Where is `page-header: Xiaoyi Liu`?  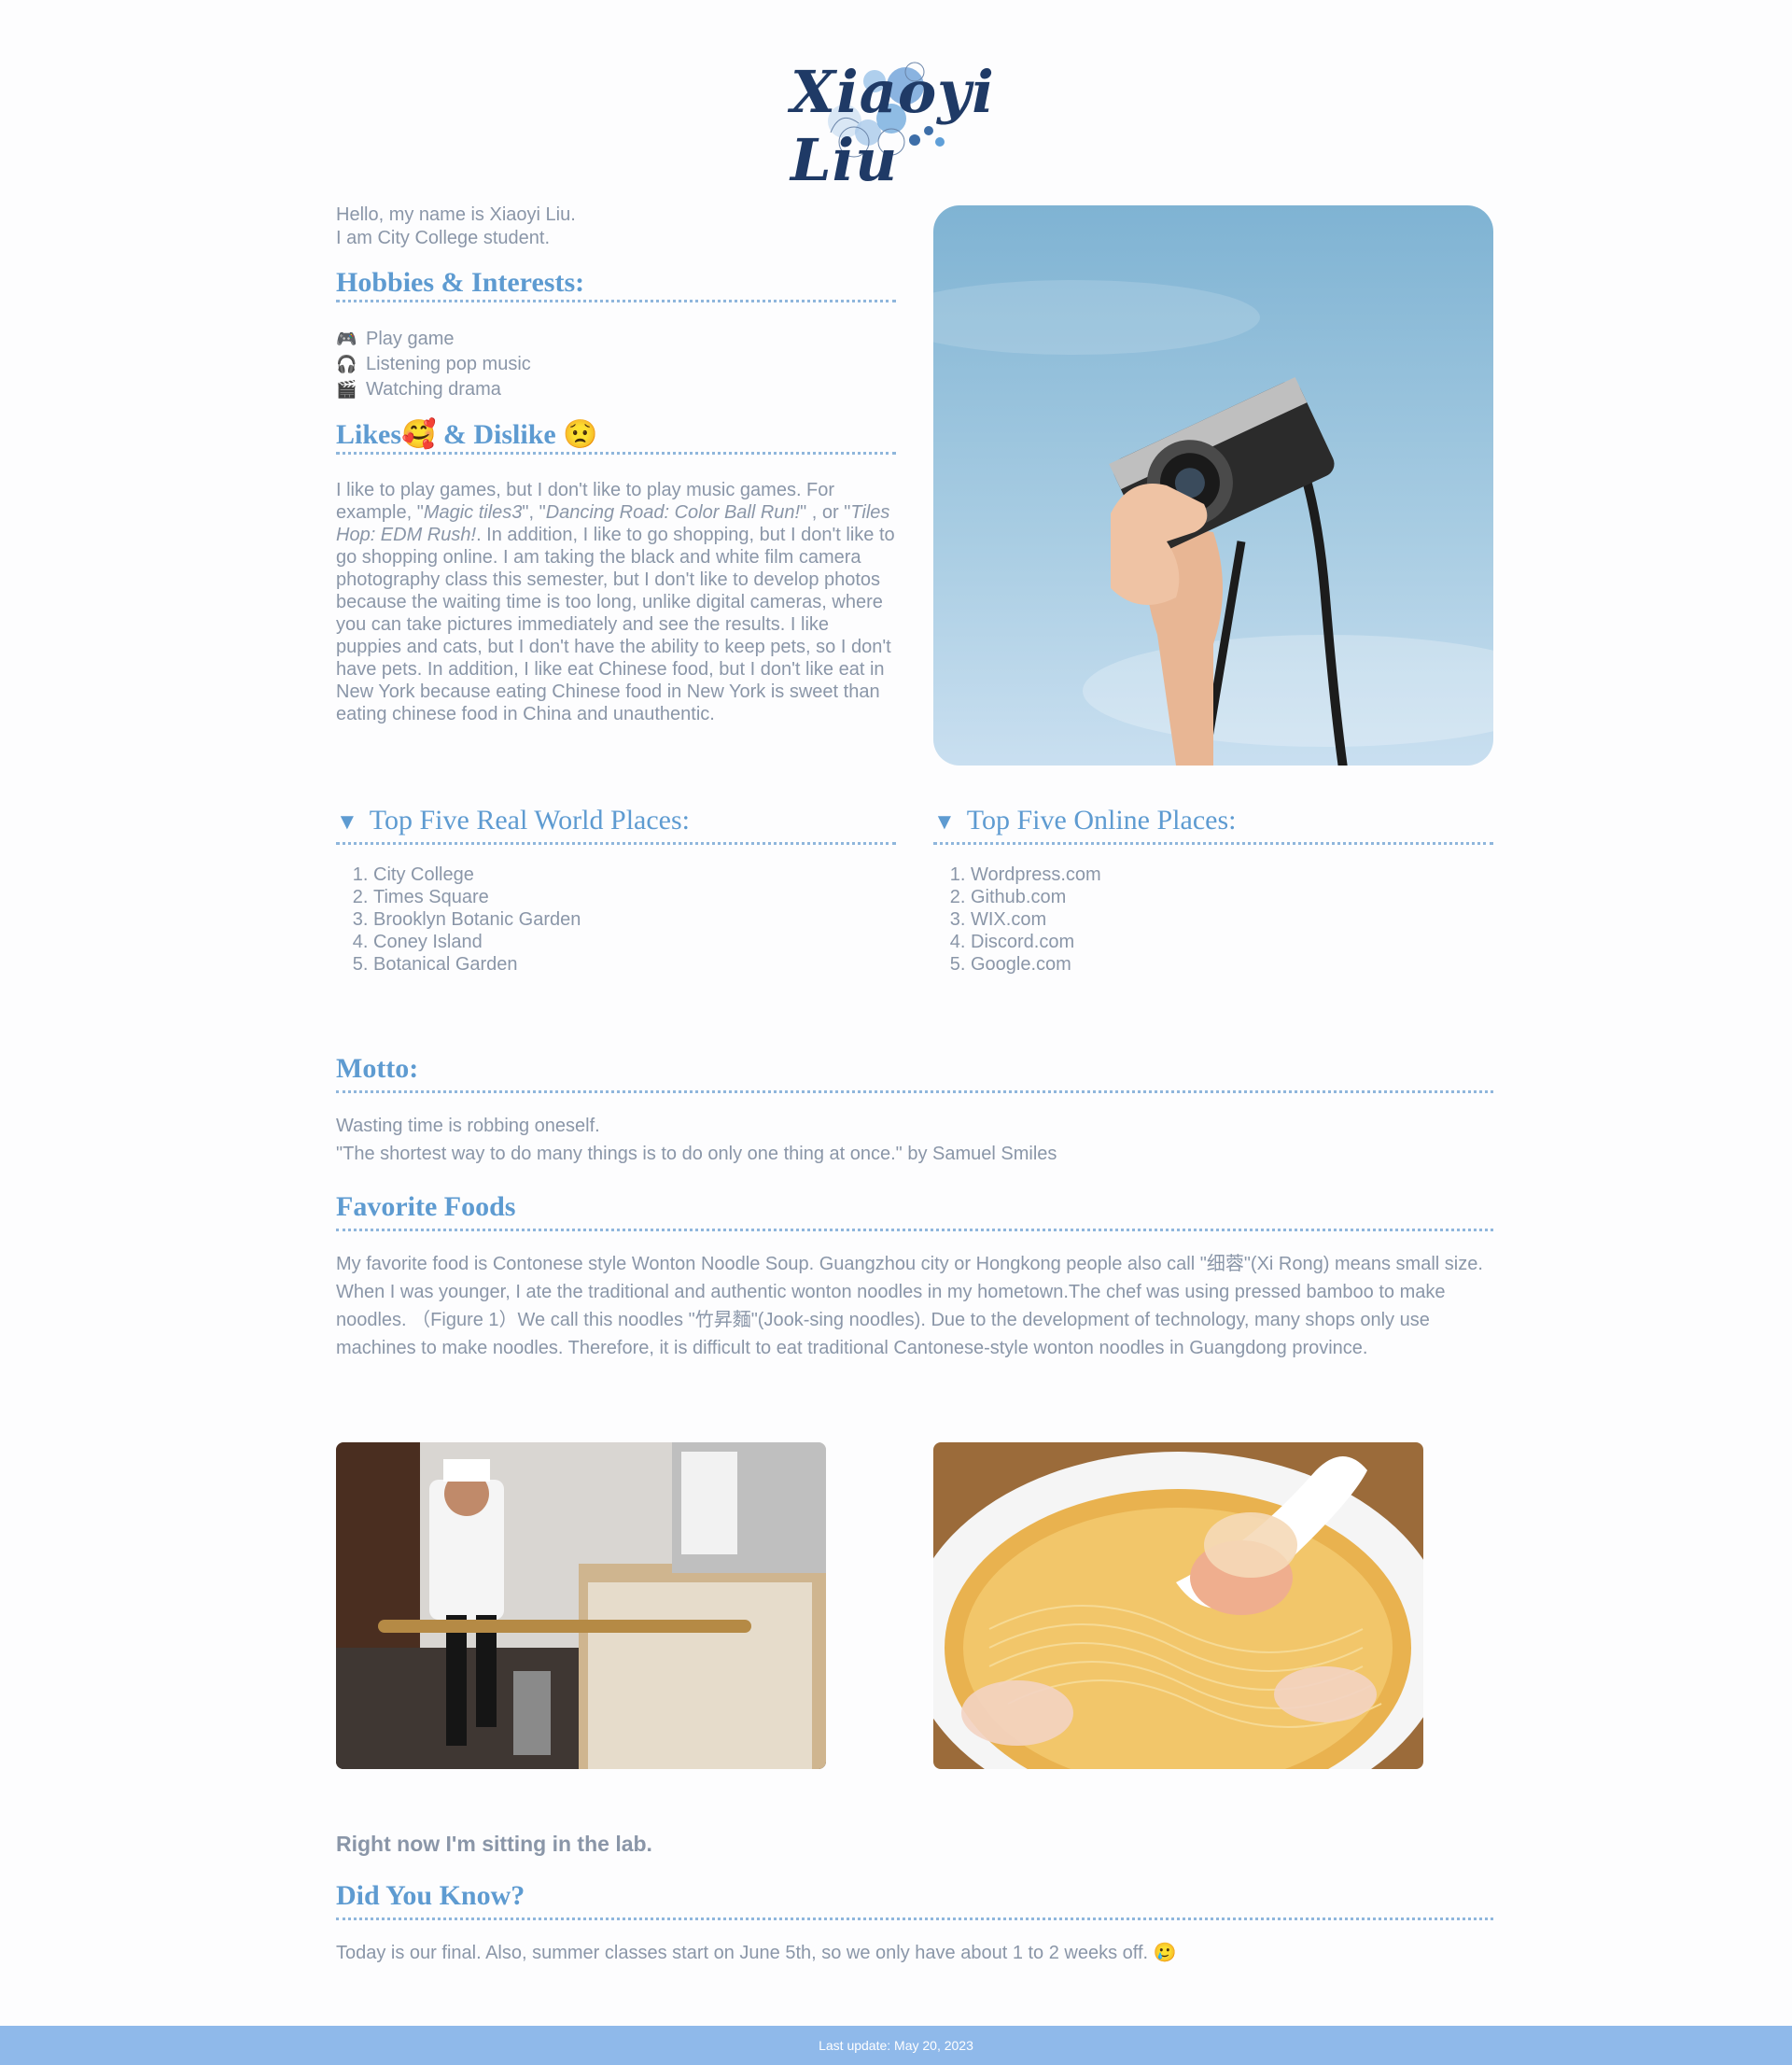 page-header: Xiaoyi Liu is located at coordinates (896, 97).